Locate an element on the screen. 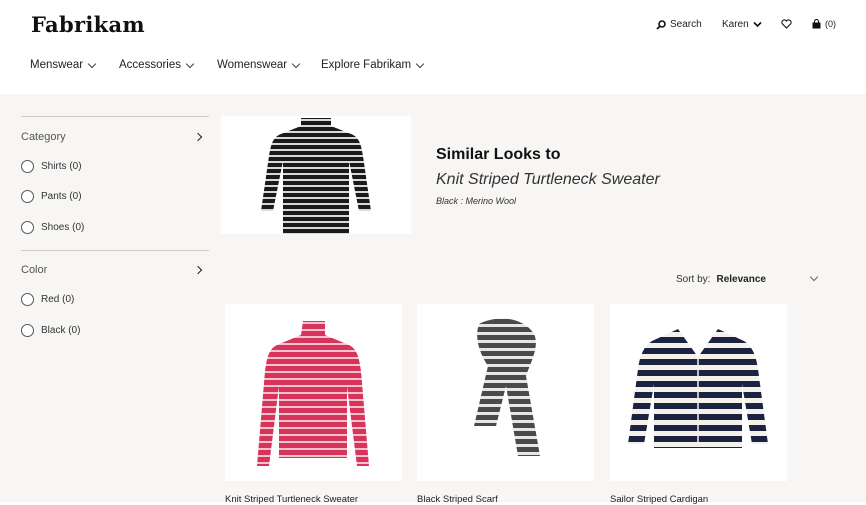 The image size is (866, 505). wishlist-button is located at coordinates (786, 24).